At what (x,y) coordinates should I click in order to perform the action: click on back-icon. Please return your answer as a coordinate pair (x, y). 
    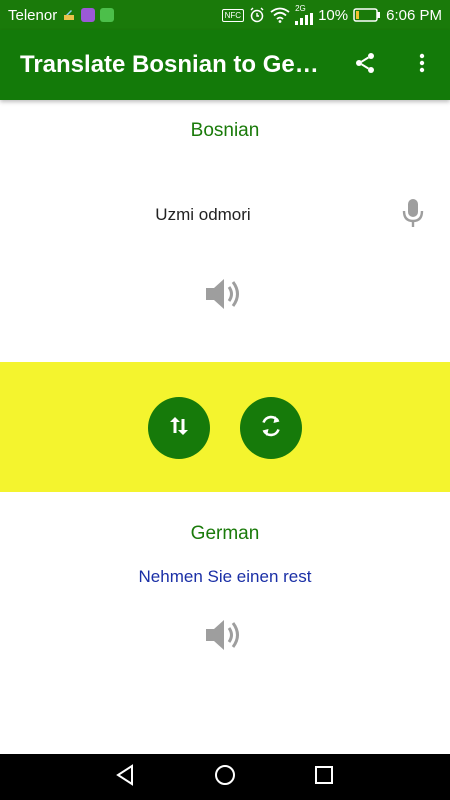
    Looking at the image, I should click on (125, 777).